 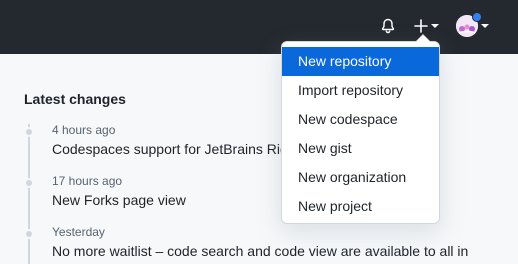 I want to click on menu-item-new-project: New project, so click(x=360, y=206).